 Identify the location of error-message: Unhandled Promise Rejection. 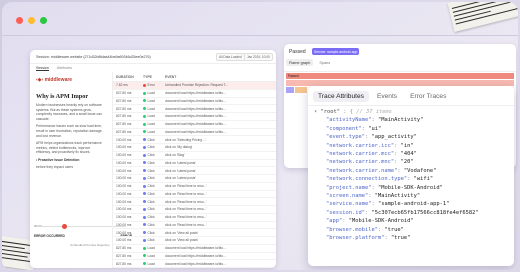
(90, 245).